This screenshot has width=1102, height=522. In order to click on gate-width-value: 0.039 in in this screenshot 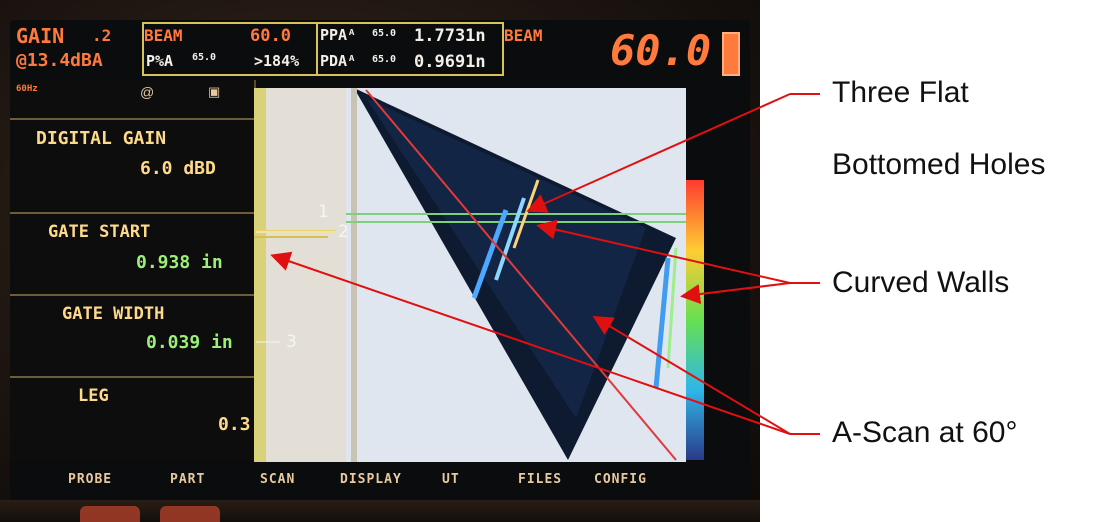, I will do `click(189, 342)`.